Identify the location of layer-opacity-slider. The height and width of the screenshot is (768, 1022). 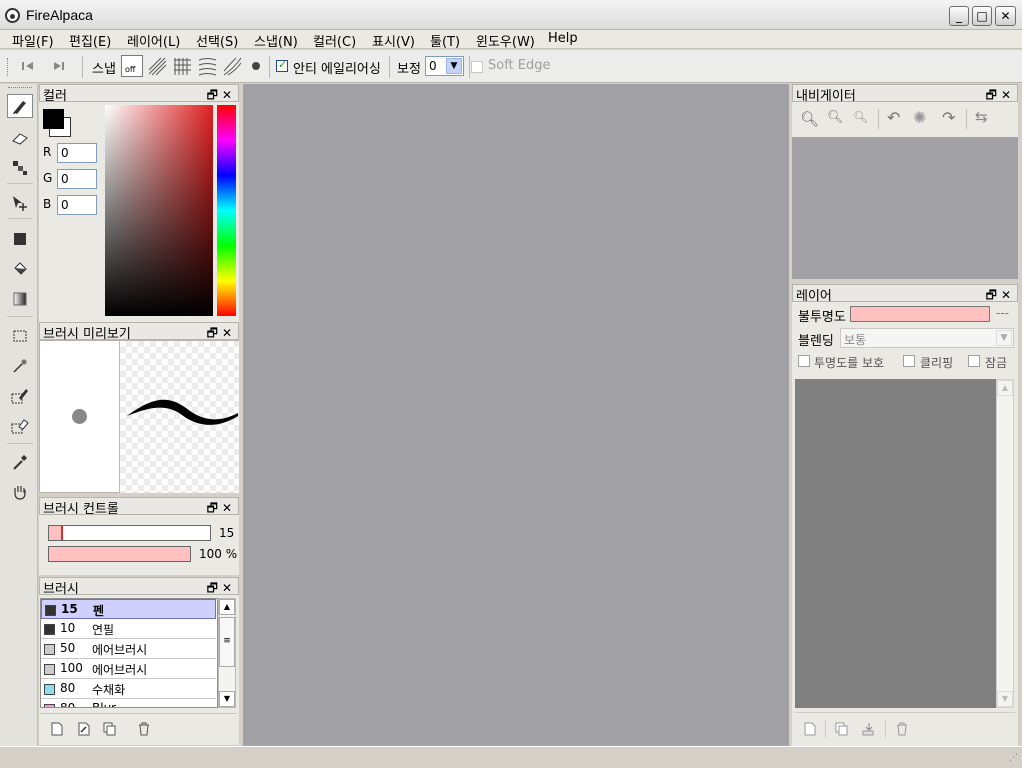
(920, 314).